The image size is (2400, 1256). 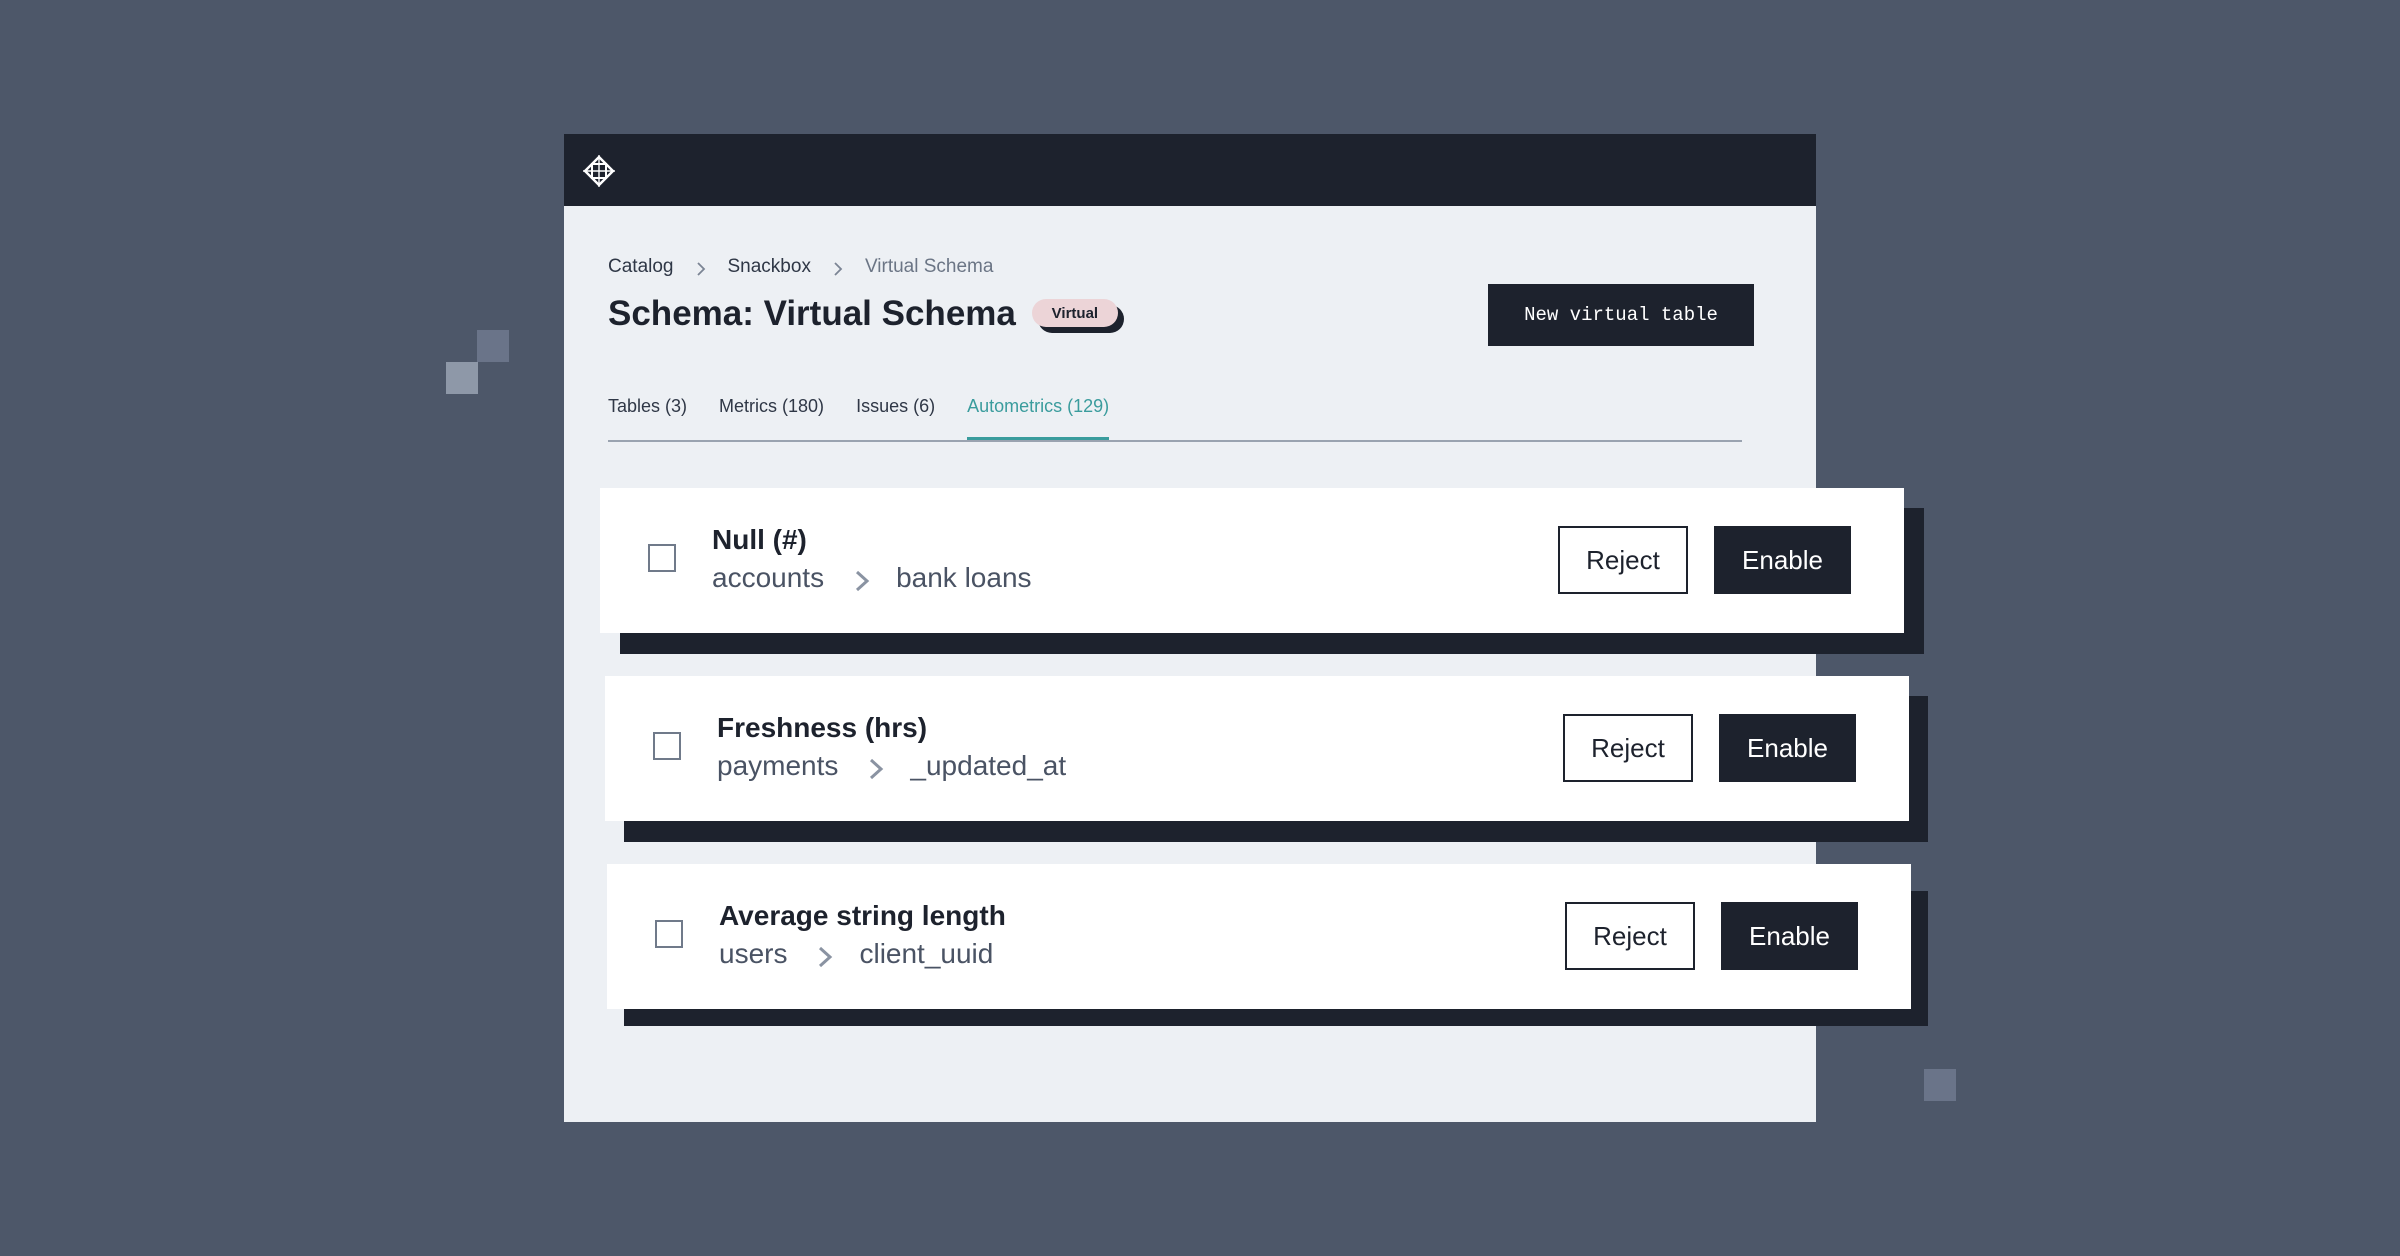 I want to click on metric-name: Freshness (hrs), so click(x=822, y=727).